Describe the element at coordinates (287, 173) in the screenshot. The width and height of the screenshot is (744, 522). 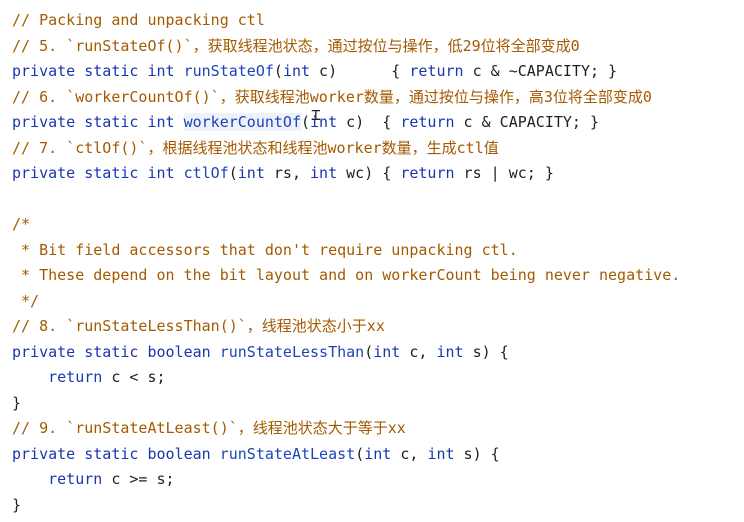
I see `code-token: rs,` at that location.